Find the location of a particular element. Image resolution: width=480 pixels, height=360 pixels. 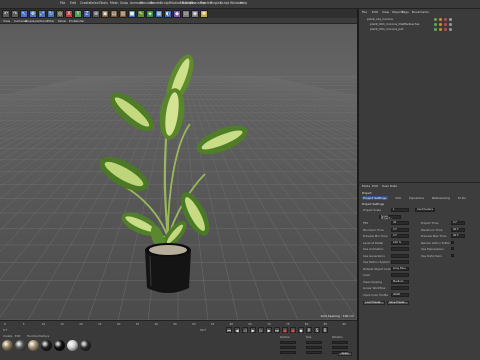

viewport-menu-view: View is located at coordinates (6, 21).